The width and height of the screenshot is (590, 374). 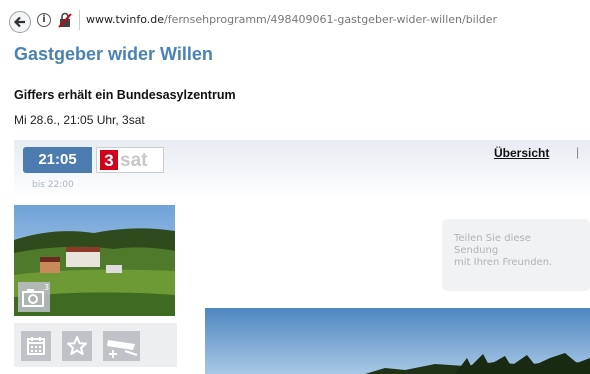 I want to click on remote-button, so click(x=121, y=346).